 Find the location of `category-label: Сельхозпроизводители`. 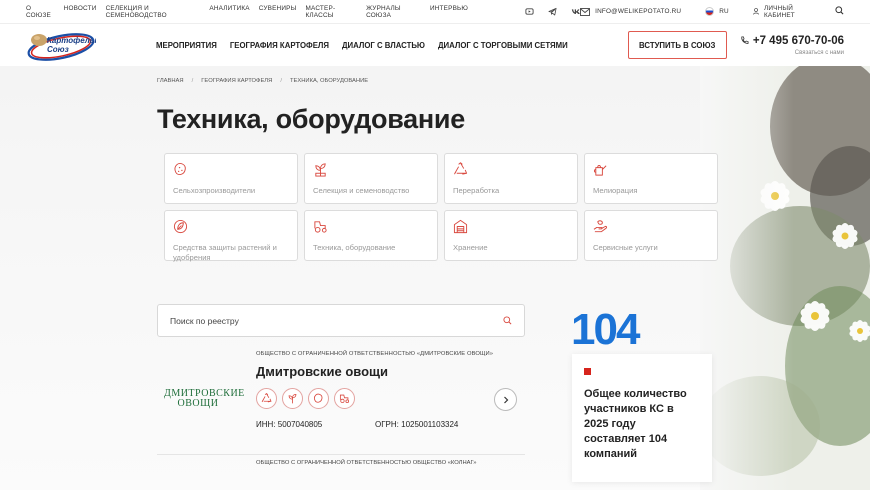

category-label: Сельхозпроизводители is located at coordinates (214, 190).